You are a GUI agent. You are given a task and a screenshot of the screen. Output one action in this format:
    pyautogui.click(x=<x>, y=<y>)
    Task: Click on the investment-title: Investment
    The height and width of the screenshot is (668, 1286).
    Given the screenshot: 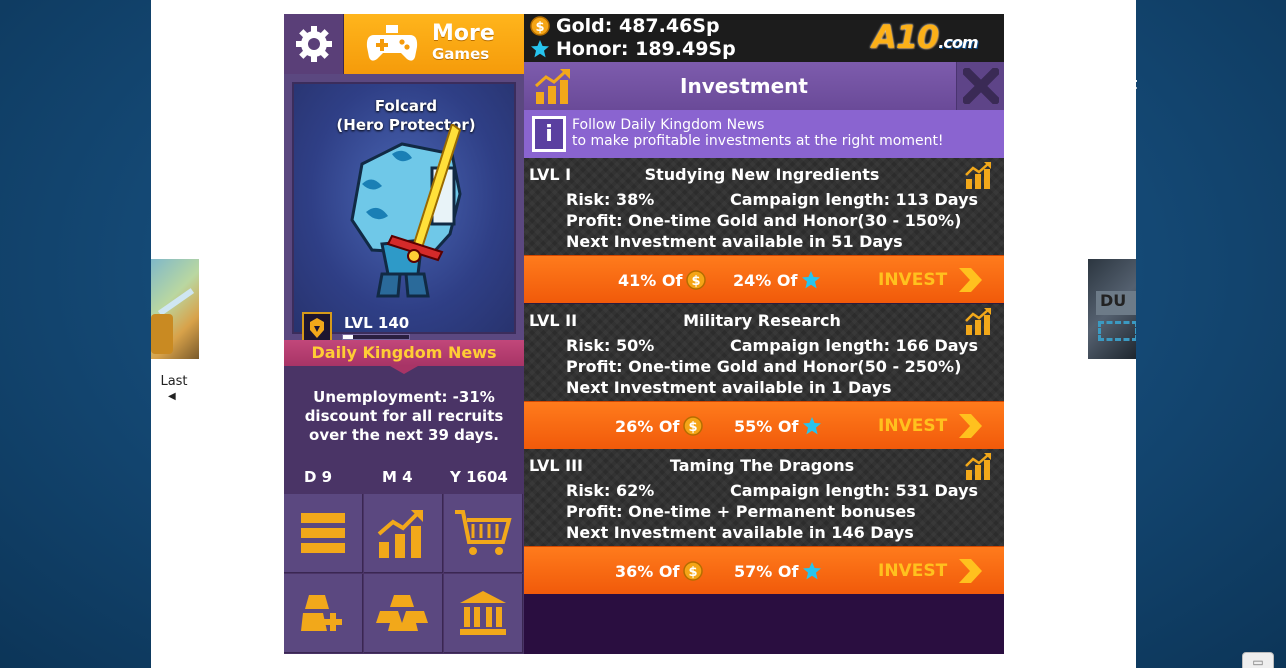 What is the action you would take?
    pyautogui.click(x=744, y=86)
    